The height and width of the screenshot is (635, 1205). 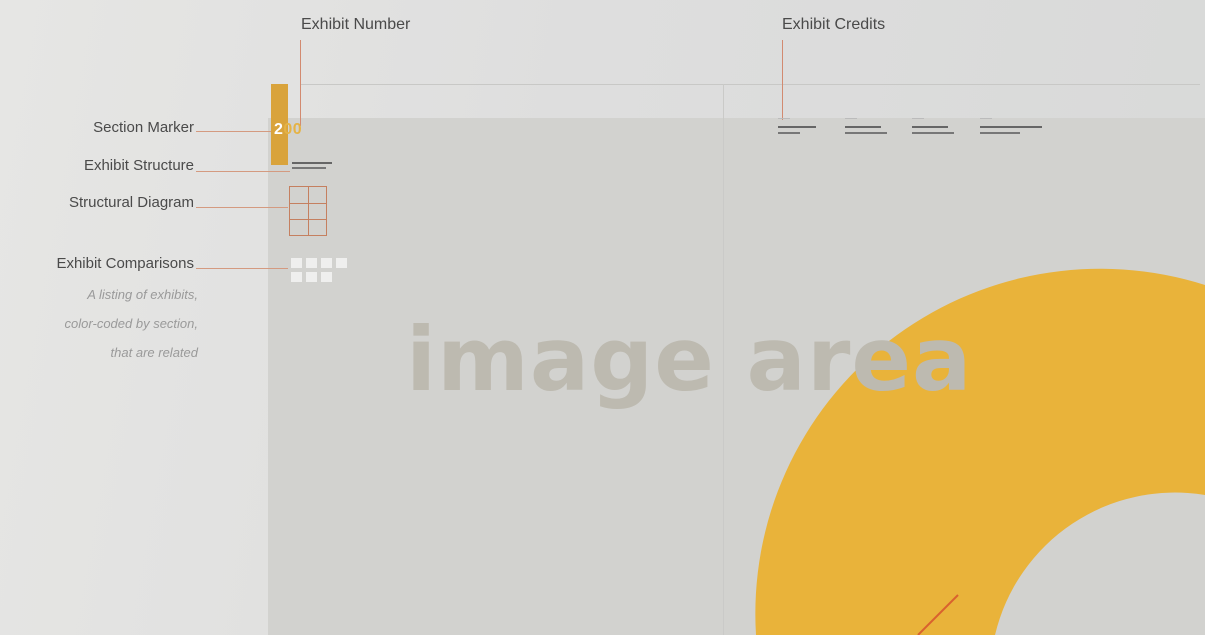 What do you see at coordinates (138, 165) in the screenshot?
I see `exhibit-structure-callout: Exhibit Structure` at bounding box center [138, 165].